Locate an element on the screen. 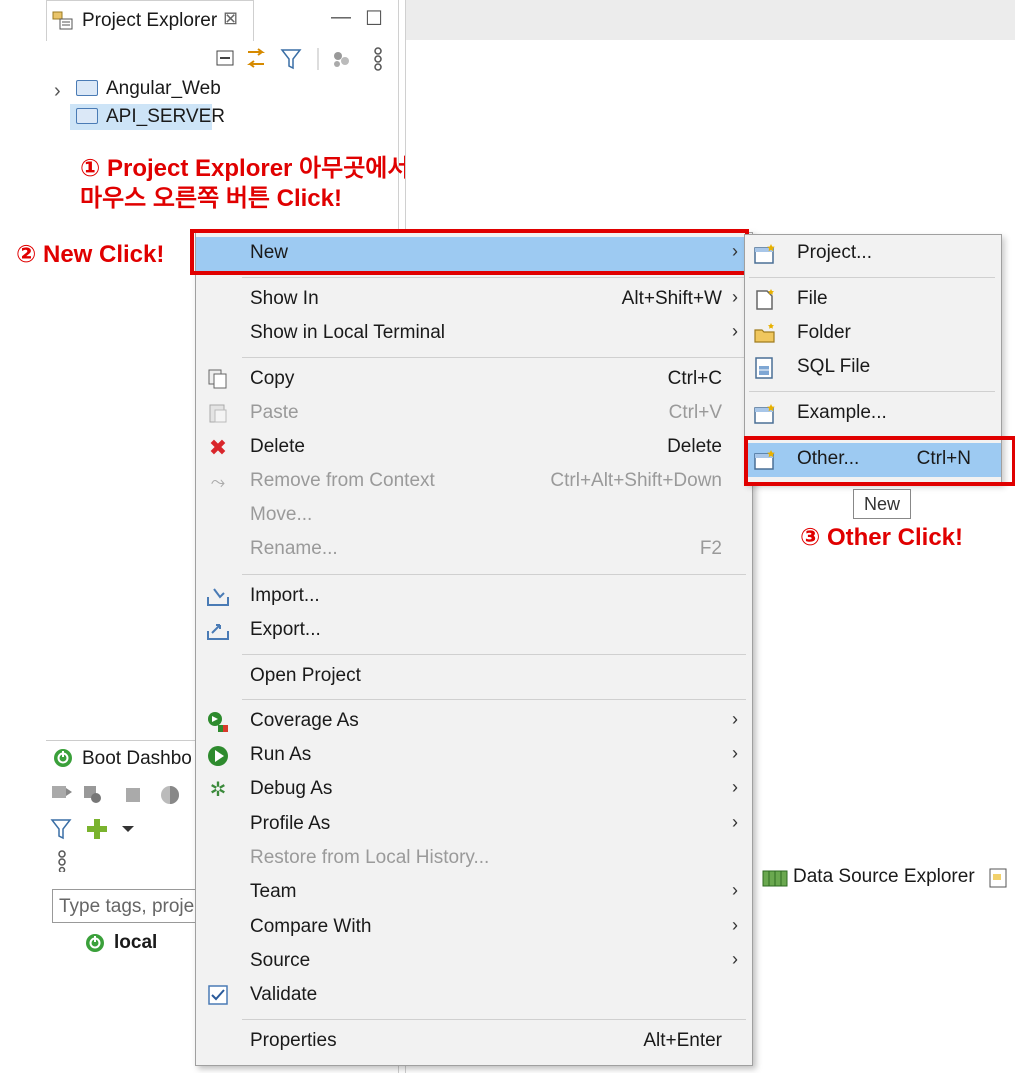 This screenshot has height=1073, width=1015. boot-dashboard-title: Boot Dashbo is located at coordinates (137, 759).